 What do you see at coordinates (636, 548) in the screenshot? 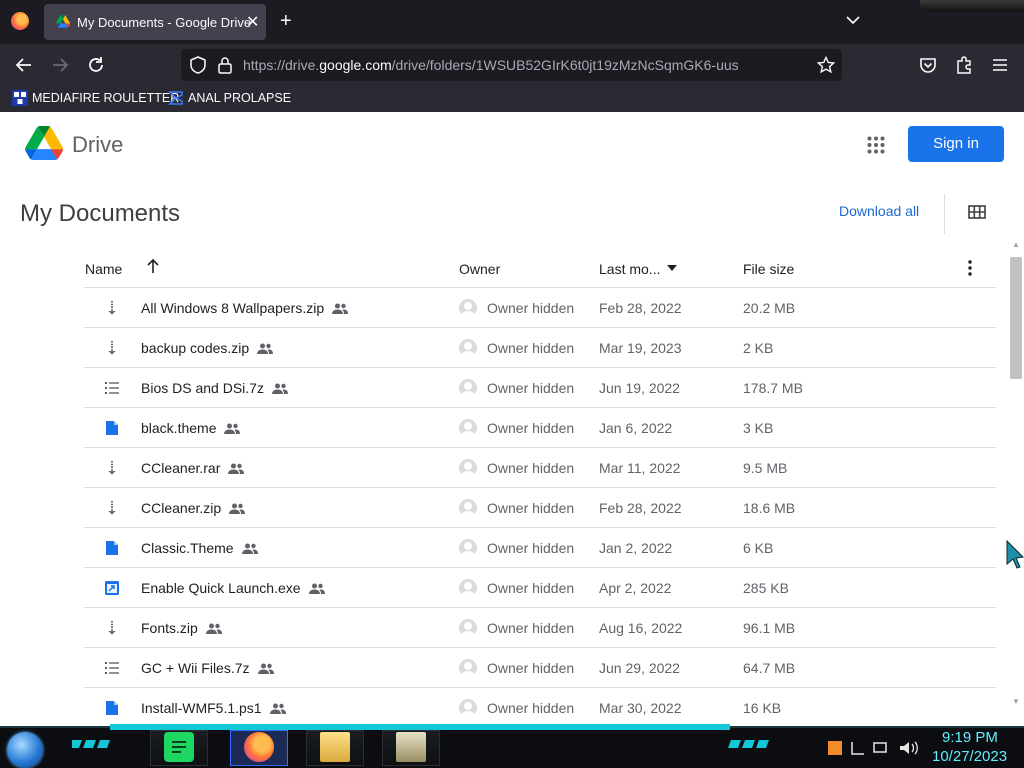
I see `file-modified-date: Jan 2, 2022` at bounding box center [636, 548].